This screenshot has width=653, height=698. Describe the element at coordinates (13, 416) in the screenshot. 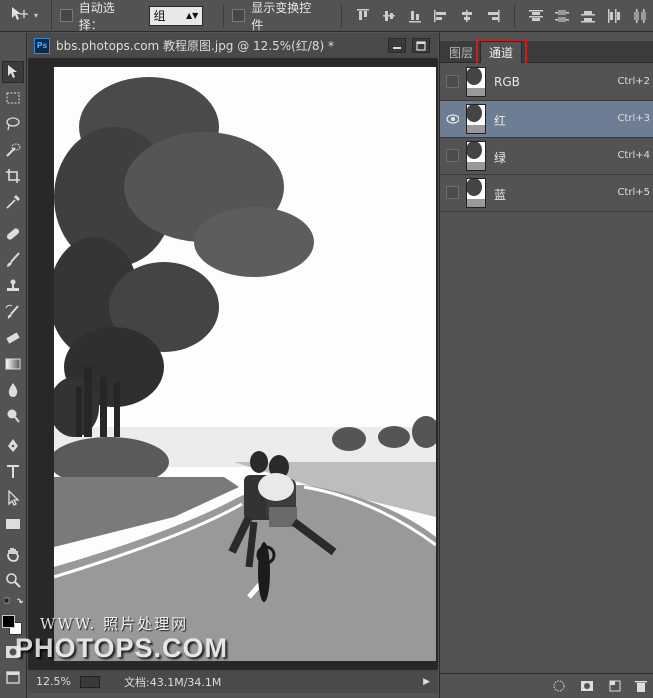

I see `dodge-tool-icon` at that location.